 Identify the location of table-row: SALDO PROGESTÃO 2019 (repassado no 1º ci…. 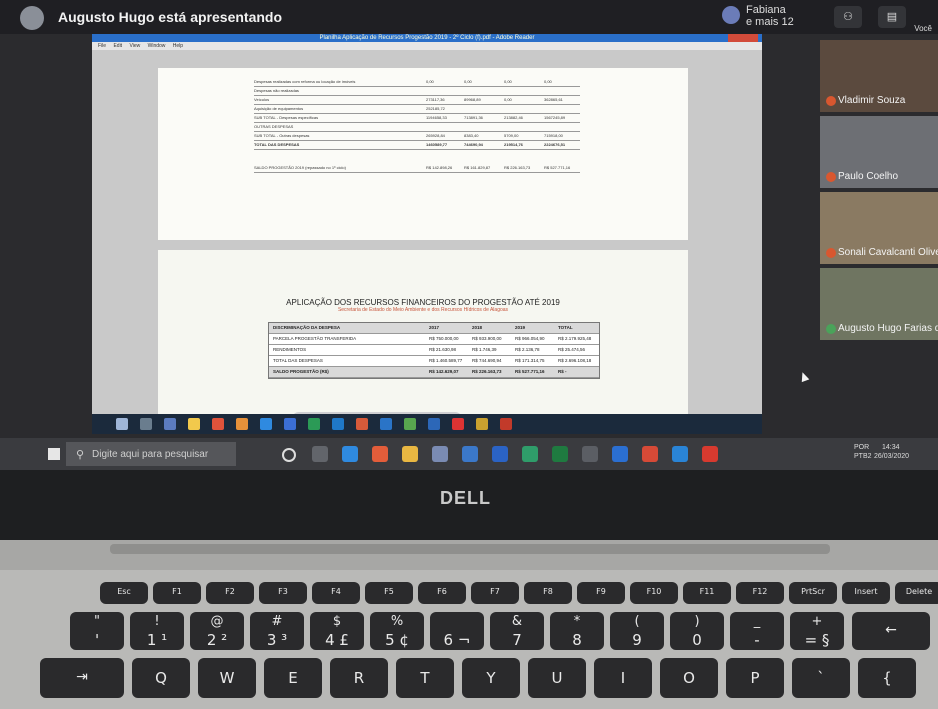
(417, 168).